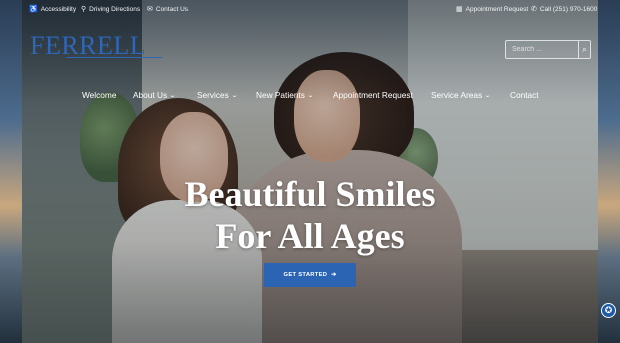  What do you see at coordinates (114, 61) in the screenshot?
I see `logo-rule` at bounding box center [114, 61].